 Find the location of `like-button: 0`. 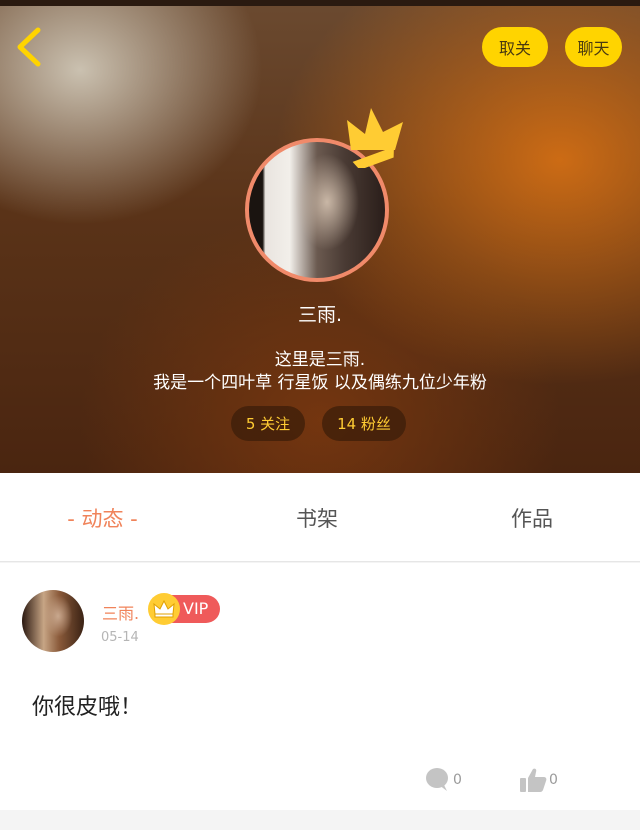

like-button: 0 is located at coordinates (538, 780).